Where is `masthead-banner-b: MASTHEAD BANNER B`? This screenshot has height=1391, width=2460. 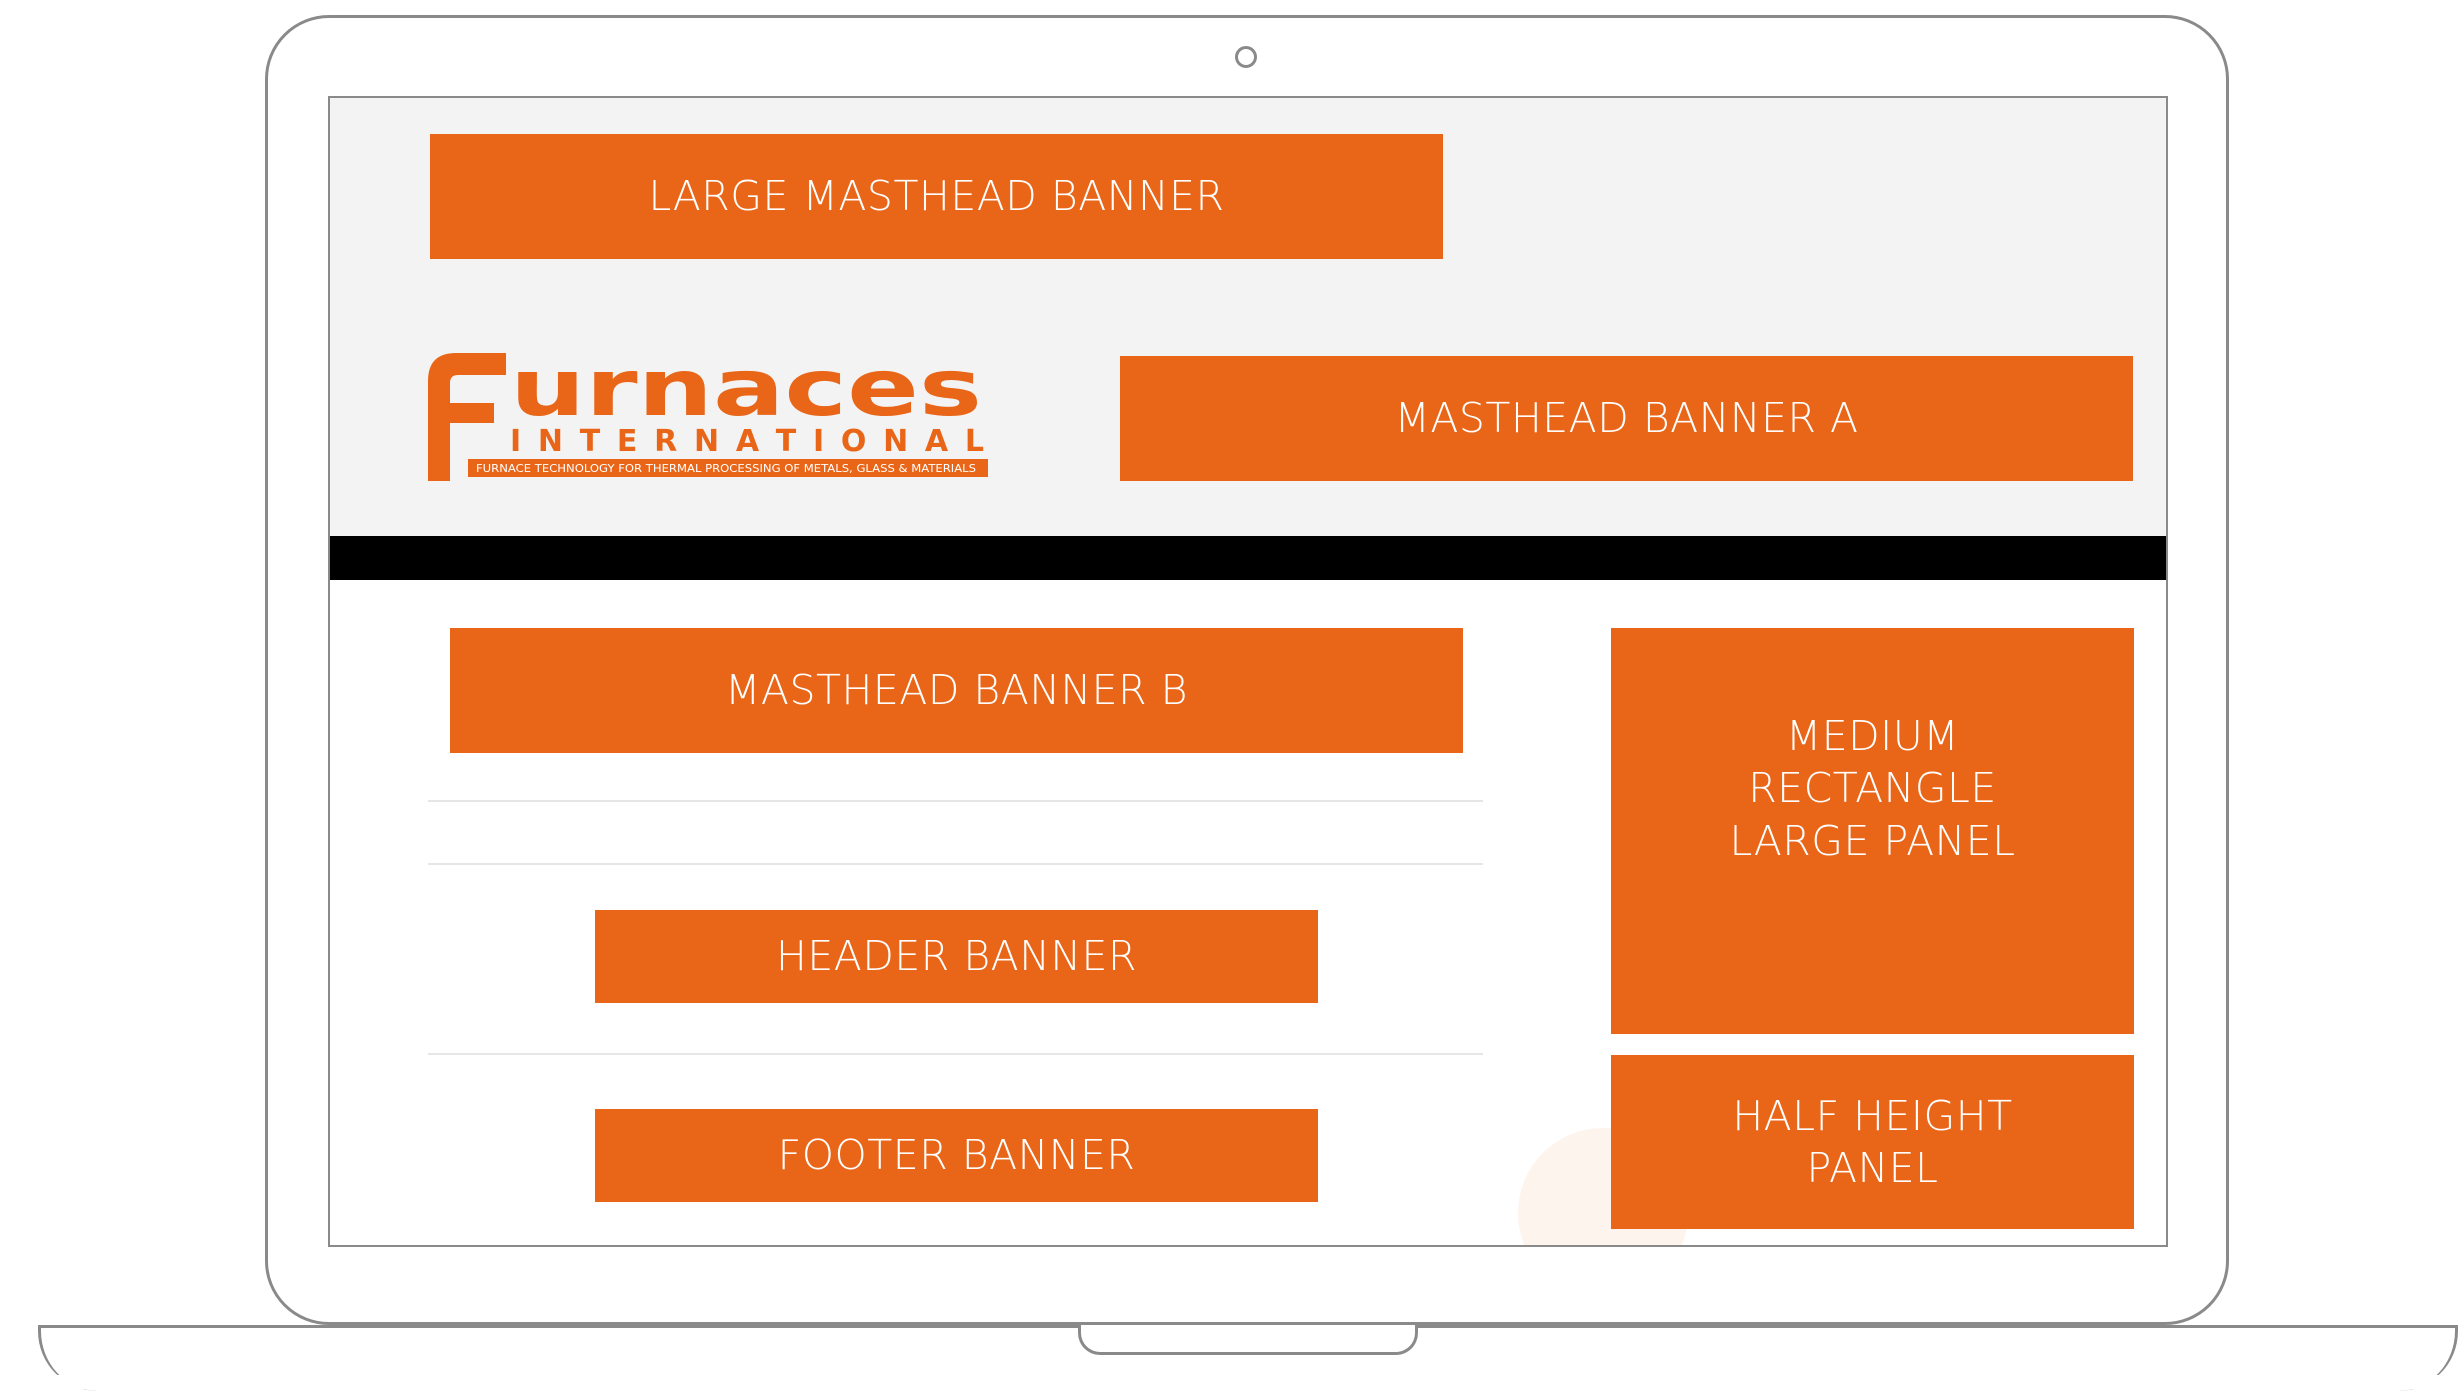
masthead-banner-b: MASTHEAD BANNER B is located at coordinates (956, 690).